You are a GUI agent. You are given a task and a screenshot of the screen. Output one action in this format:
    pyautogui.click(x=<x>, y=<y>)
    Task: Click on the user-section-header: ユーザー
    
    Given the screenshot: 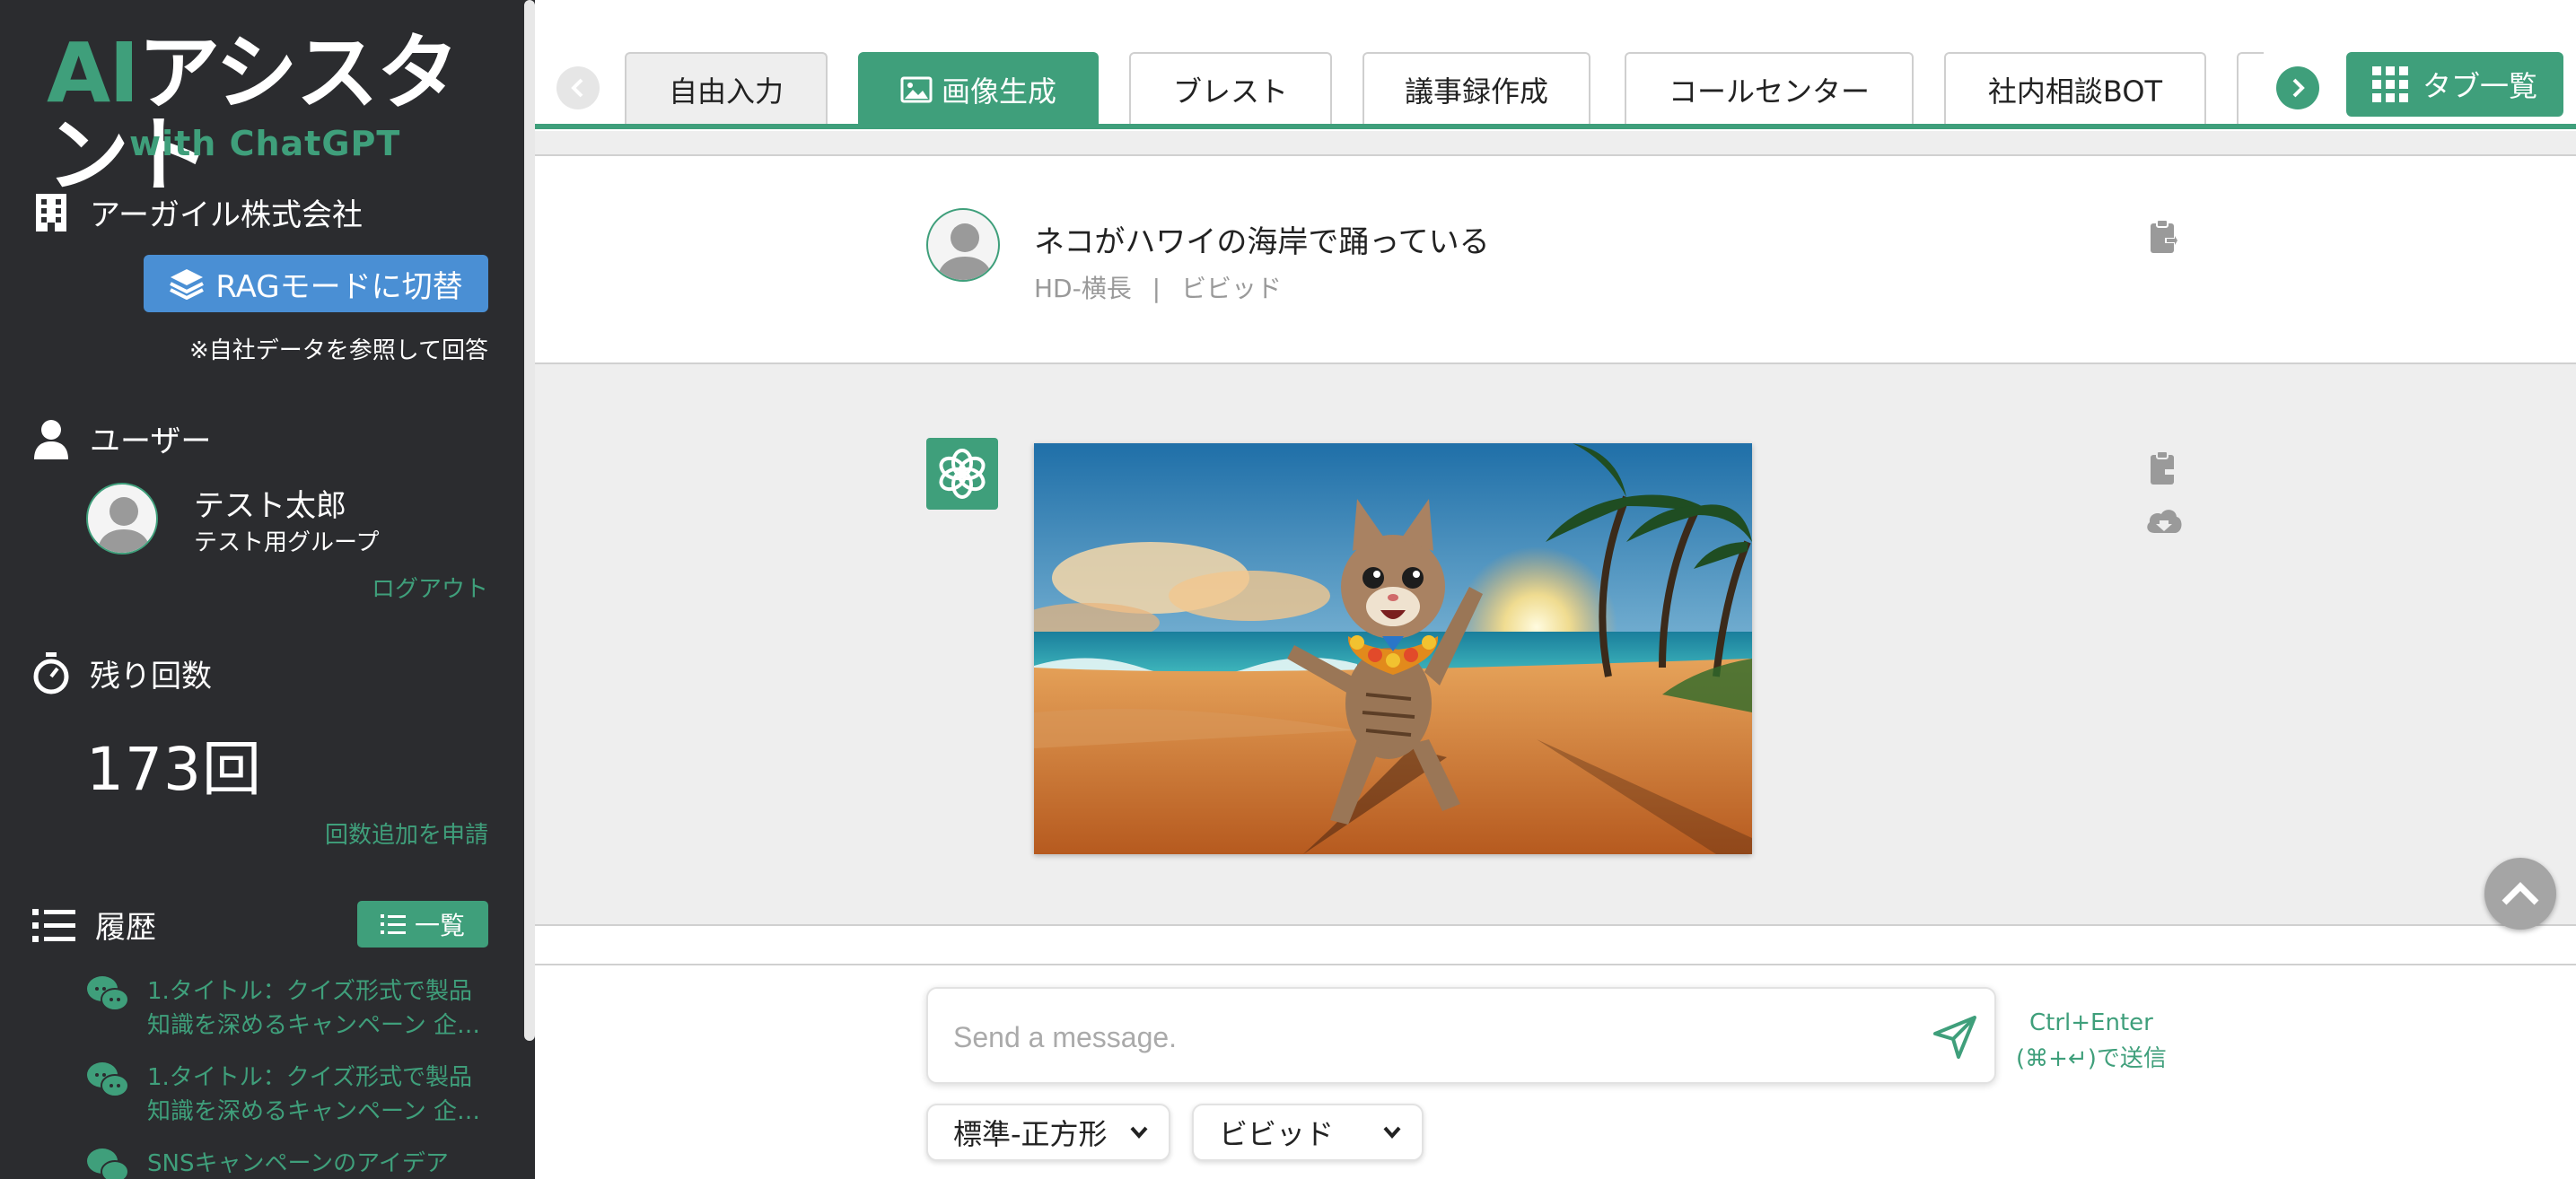 What is the action you would take?
    pyautogui.click(x=121, y=438)
    